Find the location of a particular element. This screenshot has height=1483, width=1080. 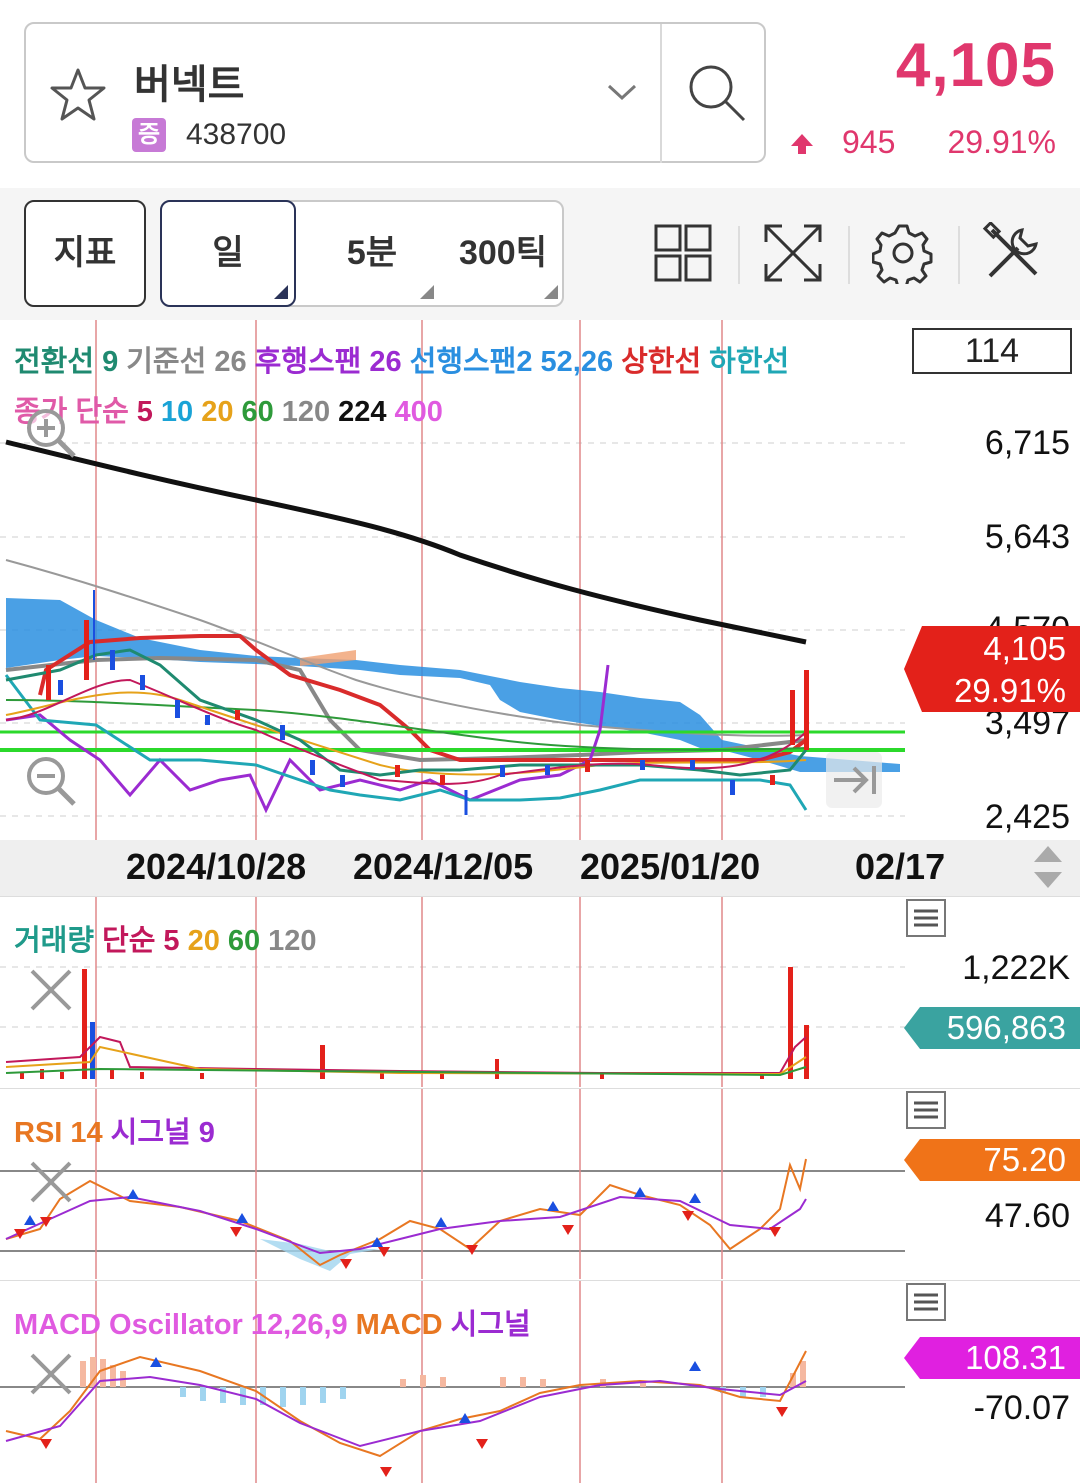

zoom-out-icon is located at coordinates (50, 780).